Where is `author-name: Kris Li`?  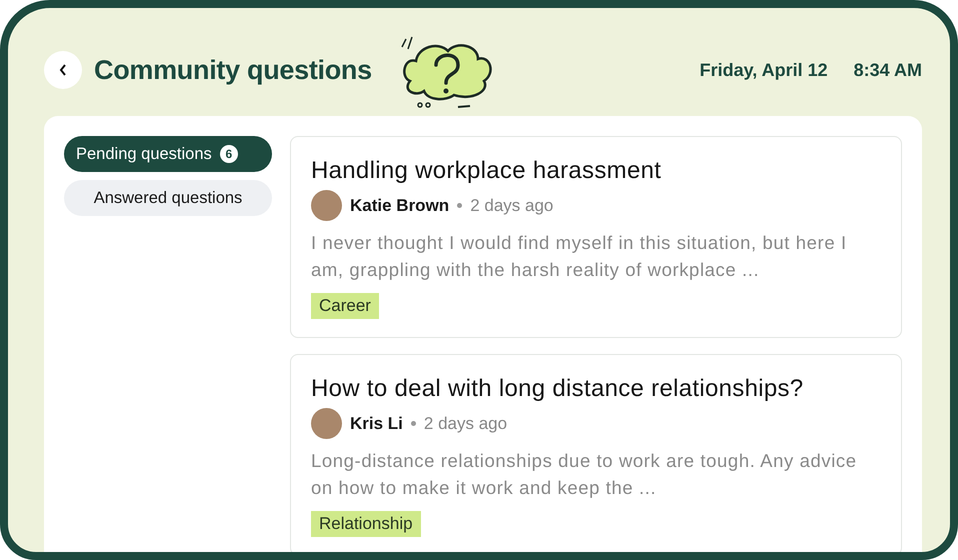 author-name: Kris Li is located at coordinates (376, 424).